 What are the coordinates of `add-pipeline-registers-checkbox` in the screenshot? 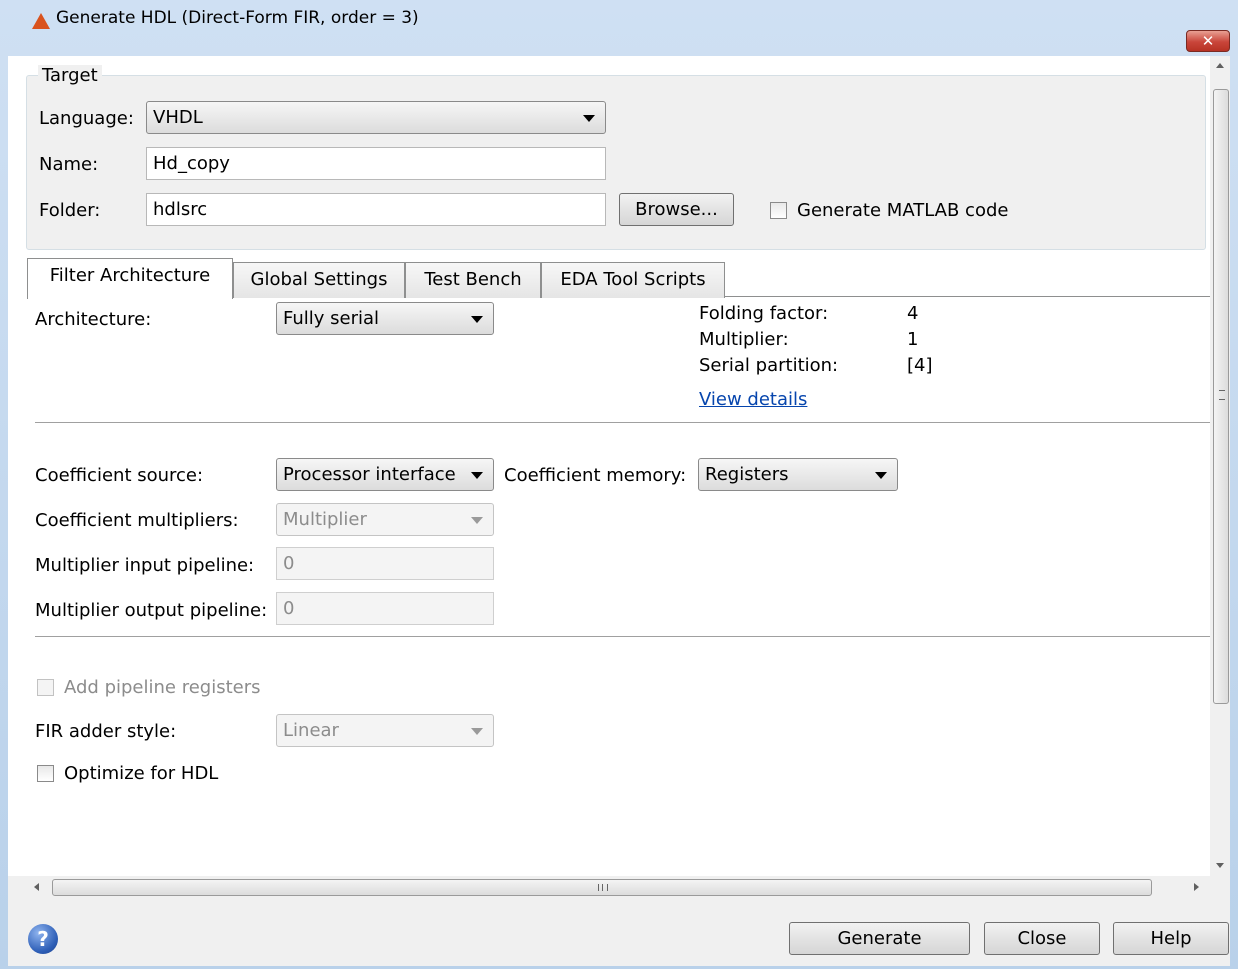 It's located at (45, 687).